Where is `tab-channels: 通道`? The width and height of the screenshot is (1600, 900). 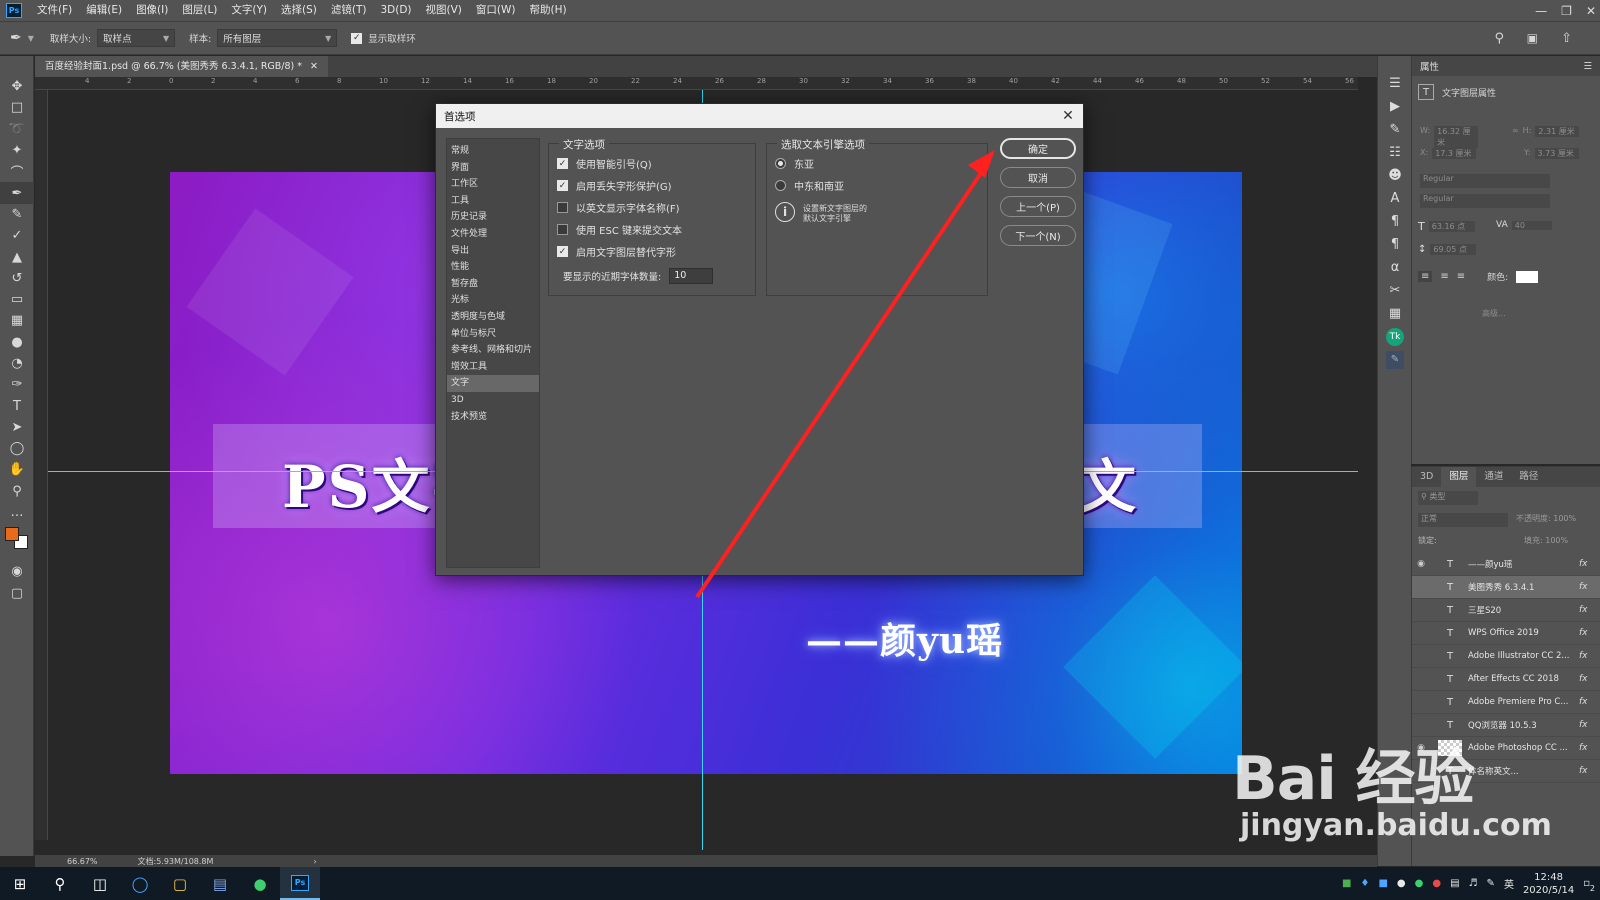 tab-channels: 通道 is located at coordinates (1493, 477).